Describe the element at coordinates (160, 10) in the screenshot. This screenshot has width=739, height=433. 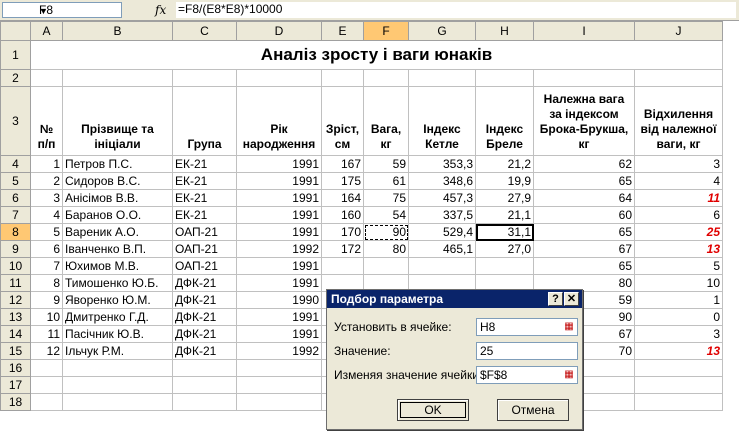
I see `fx-icon: fx` at that location.